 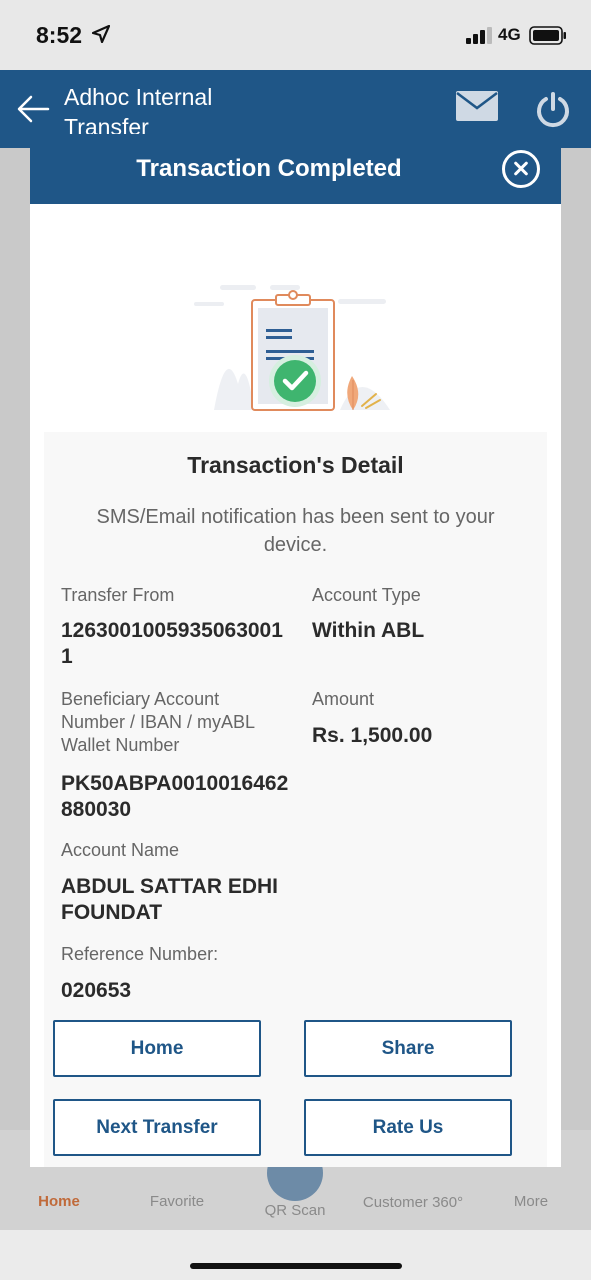 What do you see at coordinates (138, 112) in the screenshot?
I see `page-title: Adhoc Internal Transfer` at bounding box center [138, 112].